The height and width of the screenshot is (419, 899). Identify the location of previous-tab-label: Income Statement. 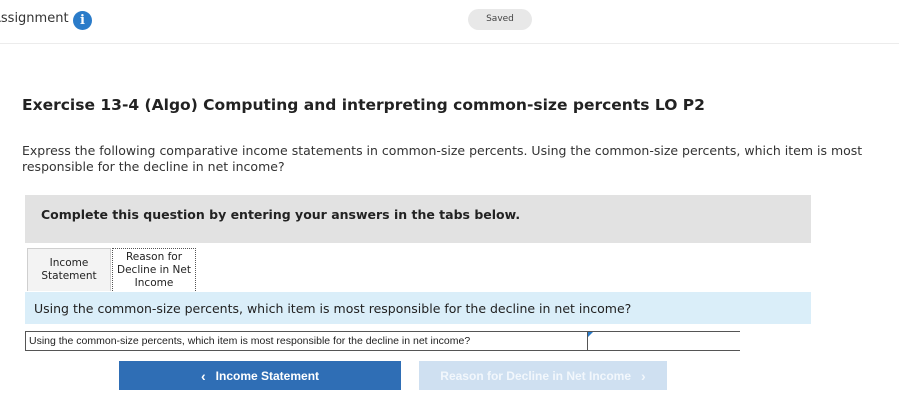
(267, 375).